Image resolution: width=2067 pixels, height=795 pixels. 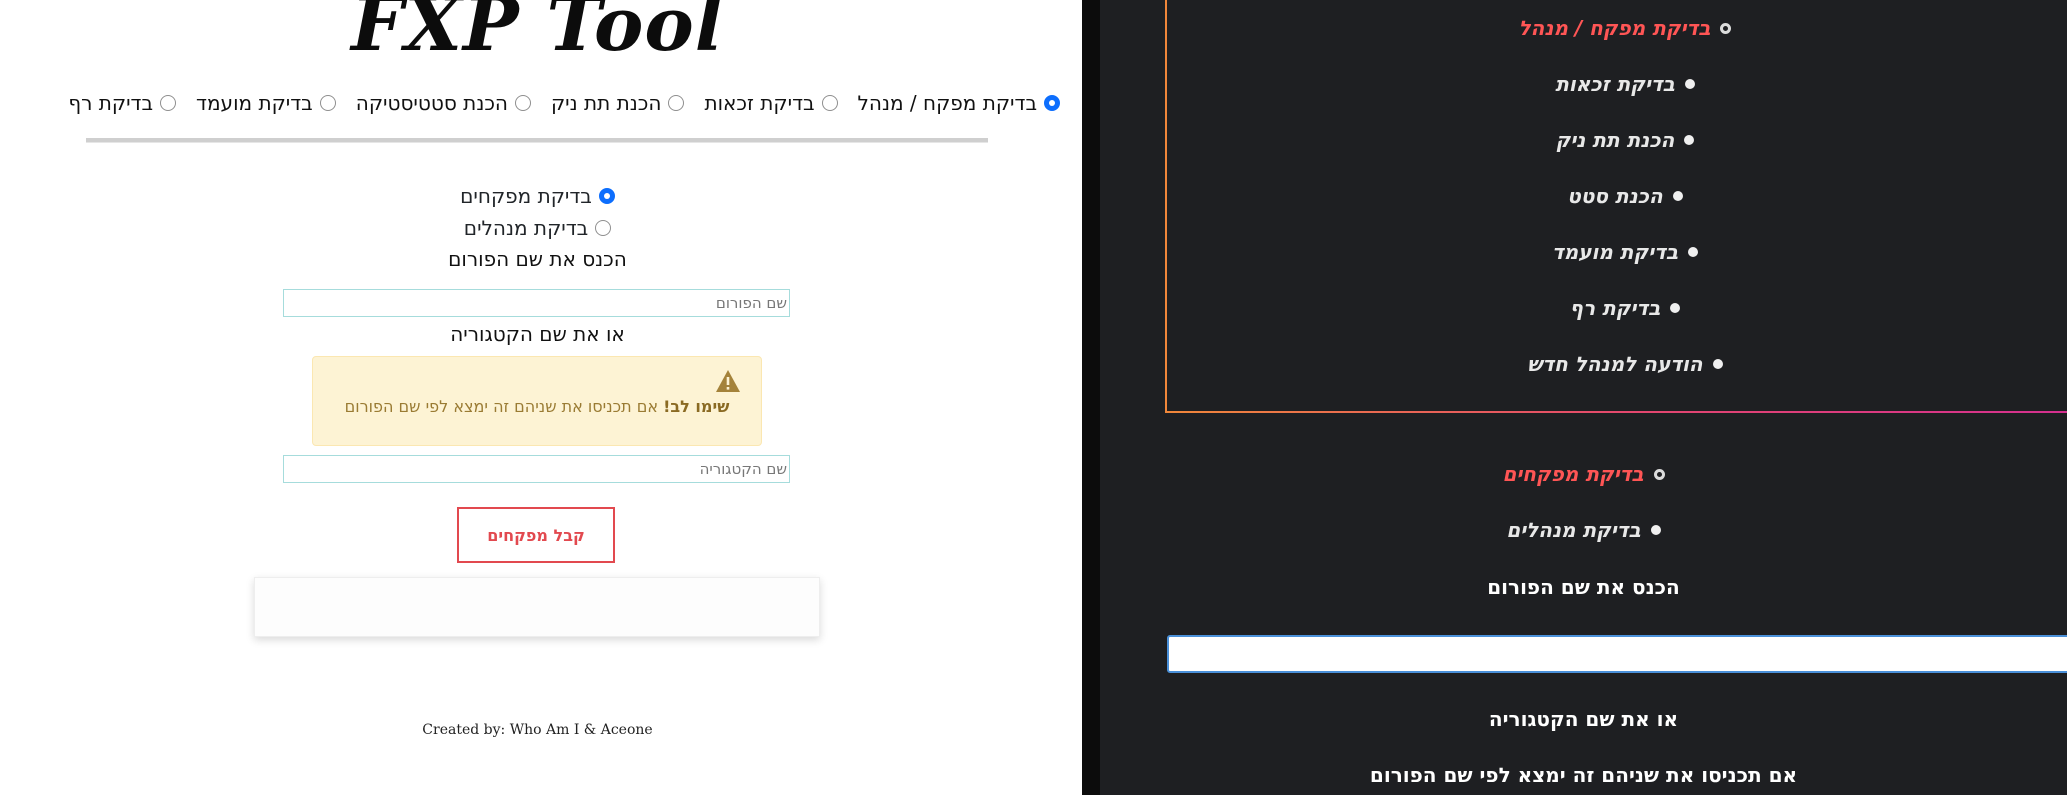 I want to click on tool-option-label: בדיקת מפקח / מנהל, so click(x=947, y=103).